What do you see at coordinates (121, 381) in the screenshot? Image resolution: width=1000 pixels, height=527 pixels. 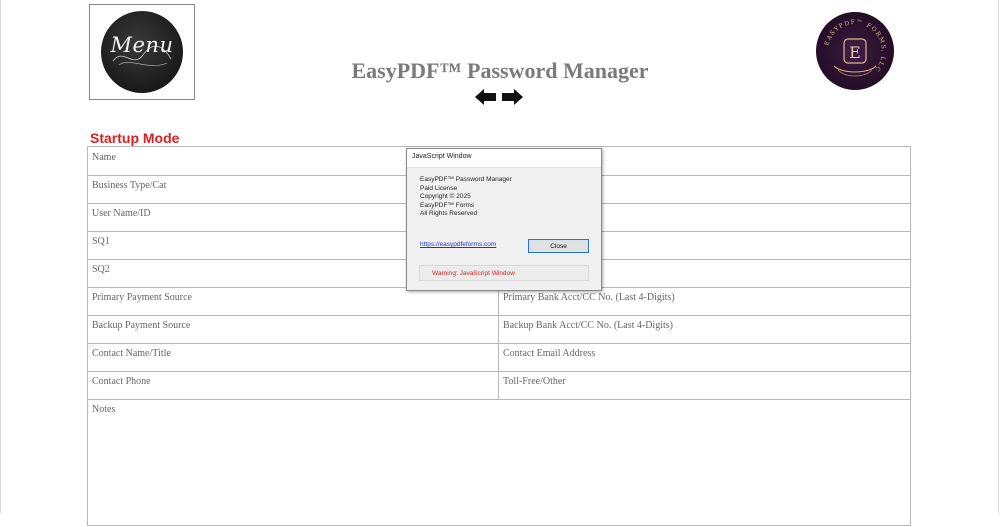 I see `field-label: Contact Phone` at bounding box center [121, 381].